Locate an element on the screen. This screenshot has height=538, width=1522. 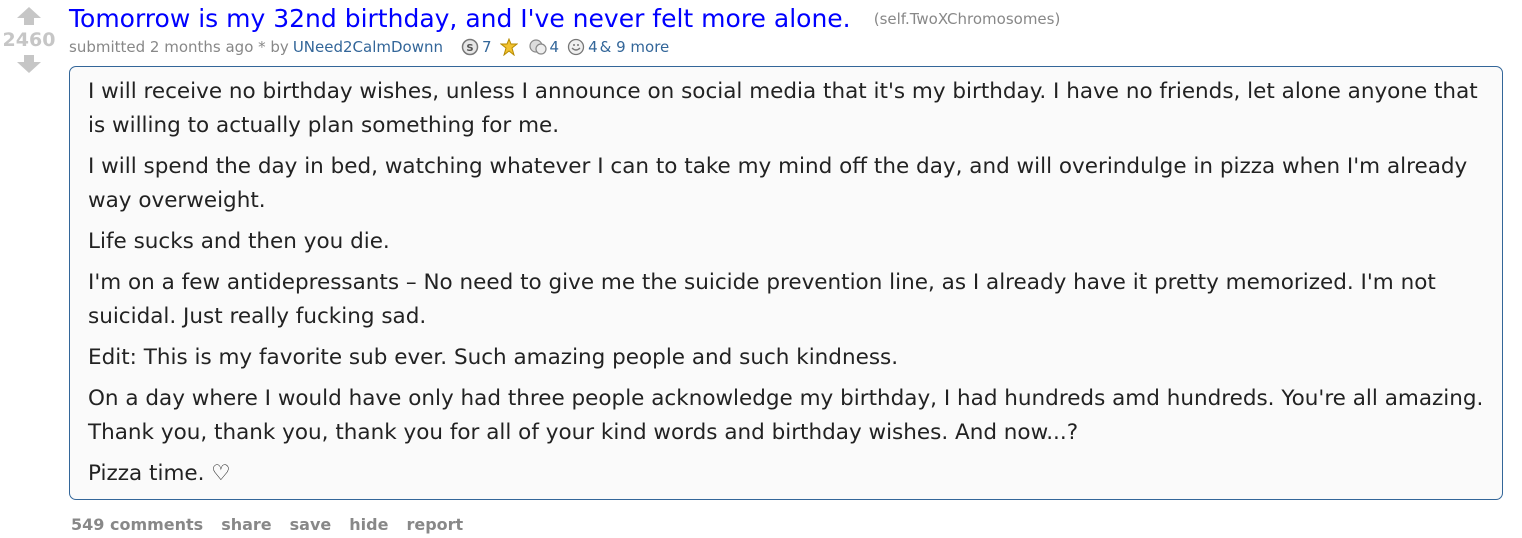
share-button: share is located at coordinates (246, 524).